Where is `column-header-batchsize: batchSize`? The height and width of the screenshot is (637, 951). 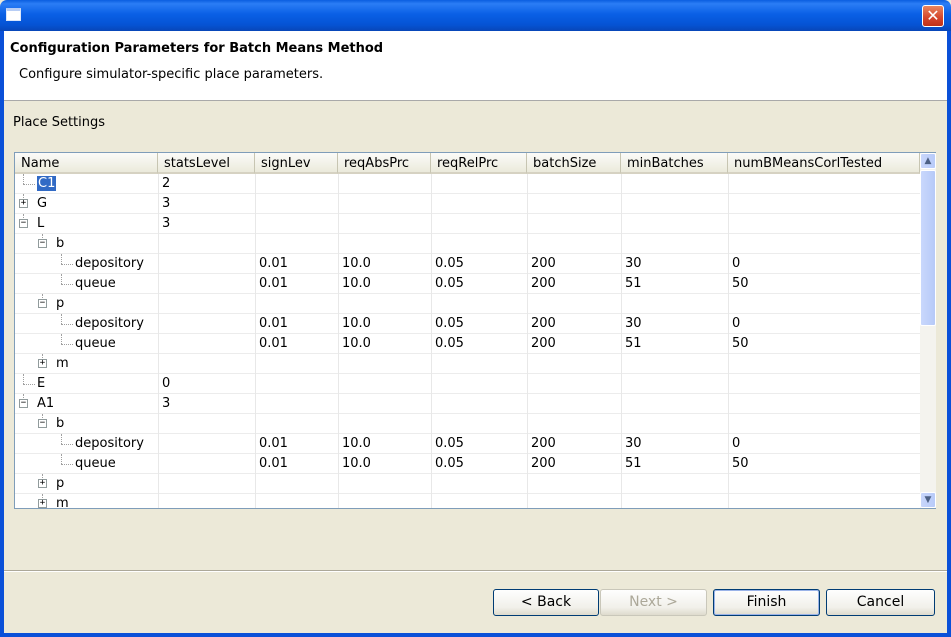
column-header-batchsize: batchSize is located at coordinates (574, 163).